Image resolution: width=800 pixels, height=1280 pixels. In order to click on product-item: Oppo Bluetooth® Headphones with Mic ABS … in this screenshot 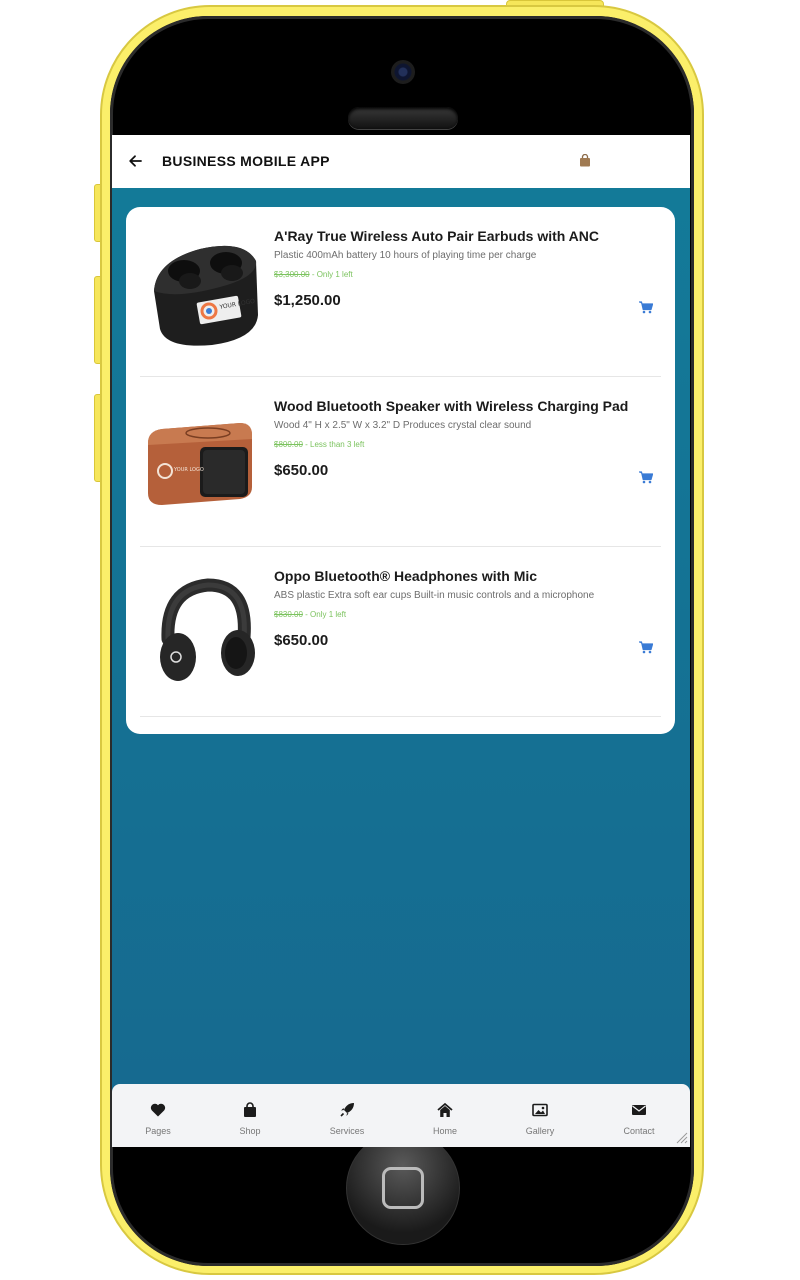, I will do `click(400, 632)`.